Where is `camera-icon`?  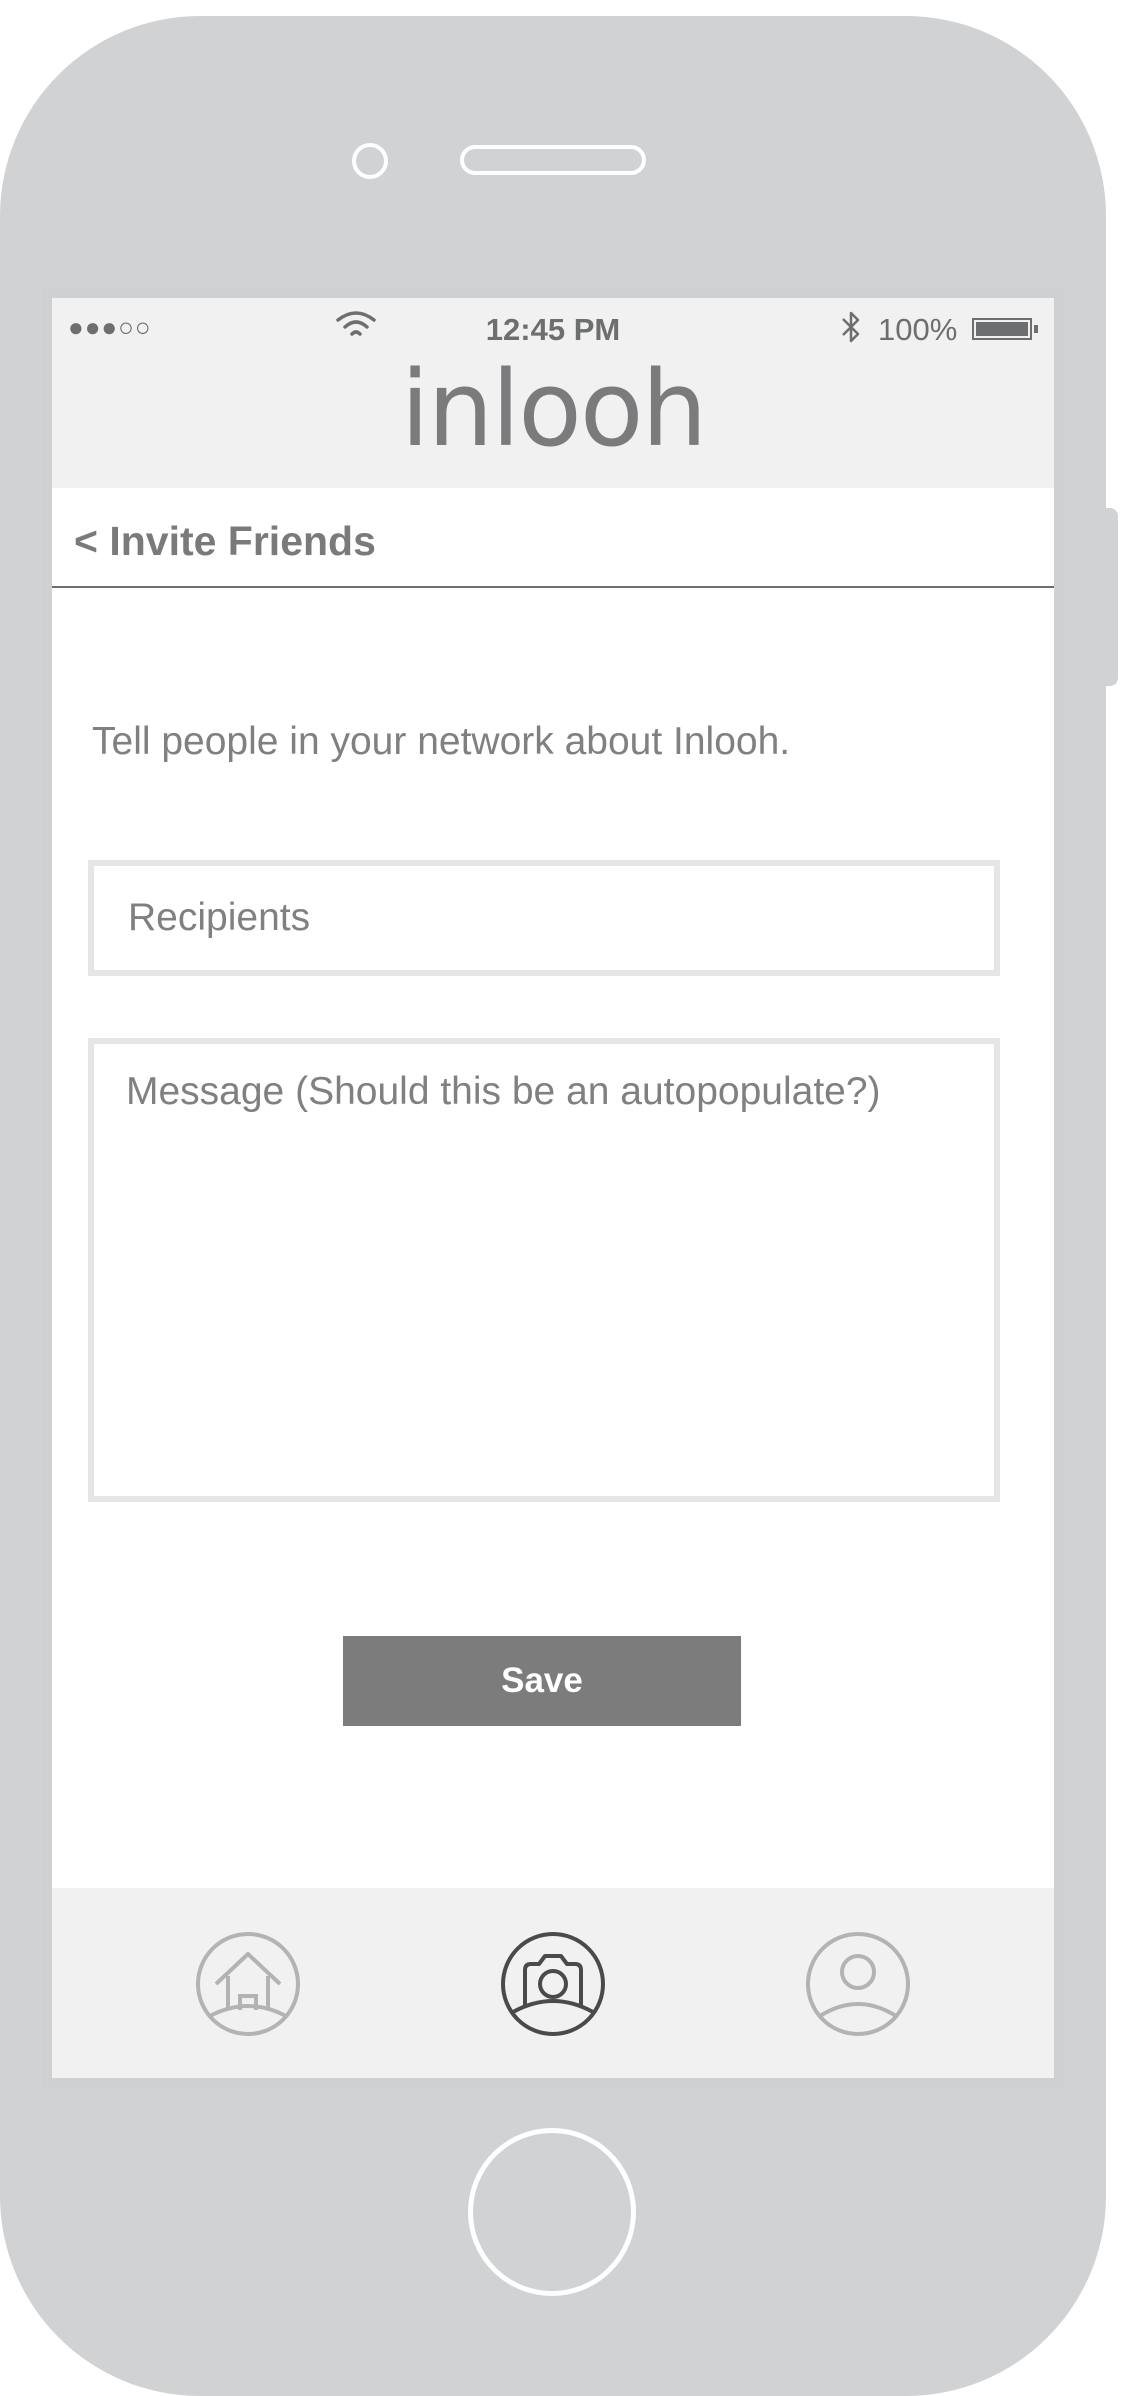 camera-icon is located at coordinates (553, 1984).